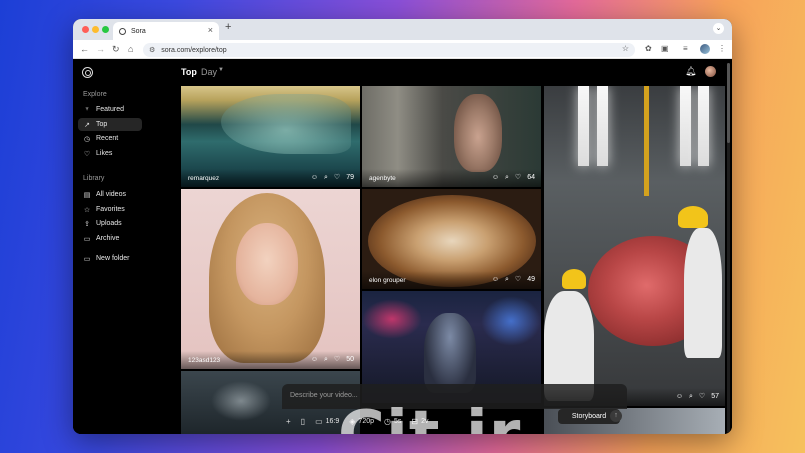 The image size is (805, 453). I want to click on like-count: 49, so click(531, 279).